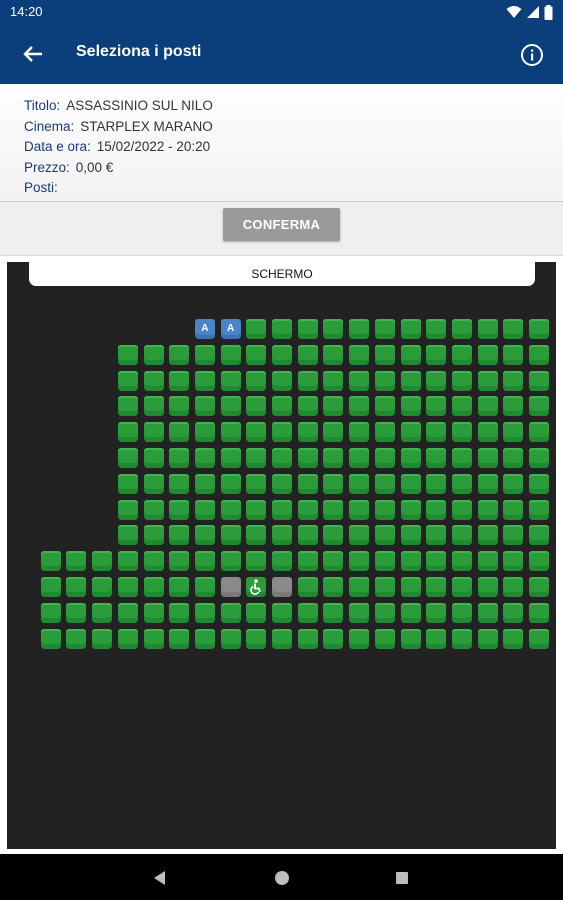 The height and width of the screenshot is (900, 563). Describe the element at coordinates (160, 878) in the screenshot. I see `nav-back-button` at that location.